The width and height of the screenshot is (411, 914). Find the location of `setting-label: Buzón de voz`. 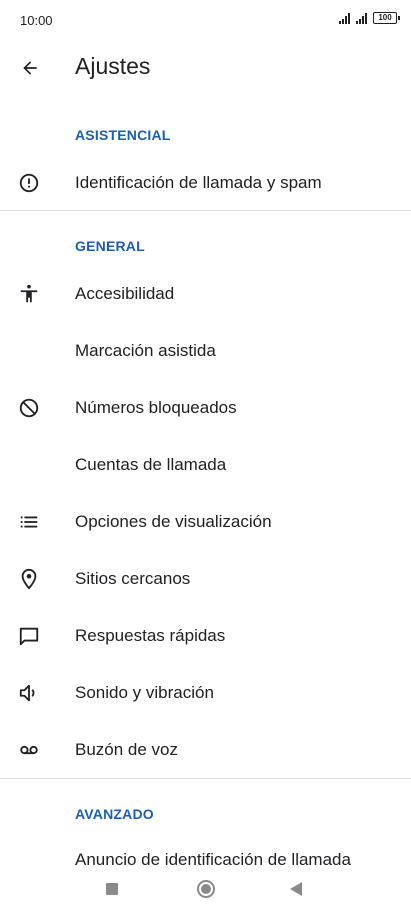

setting-label: Buzón de voz is located at coordinates (127, 749).